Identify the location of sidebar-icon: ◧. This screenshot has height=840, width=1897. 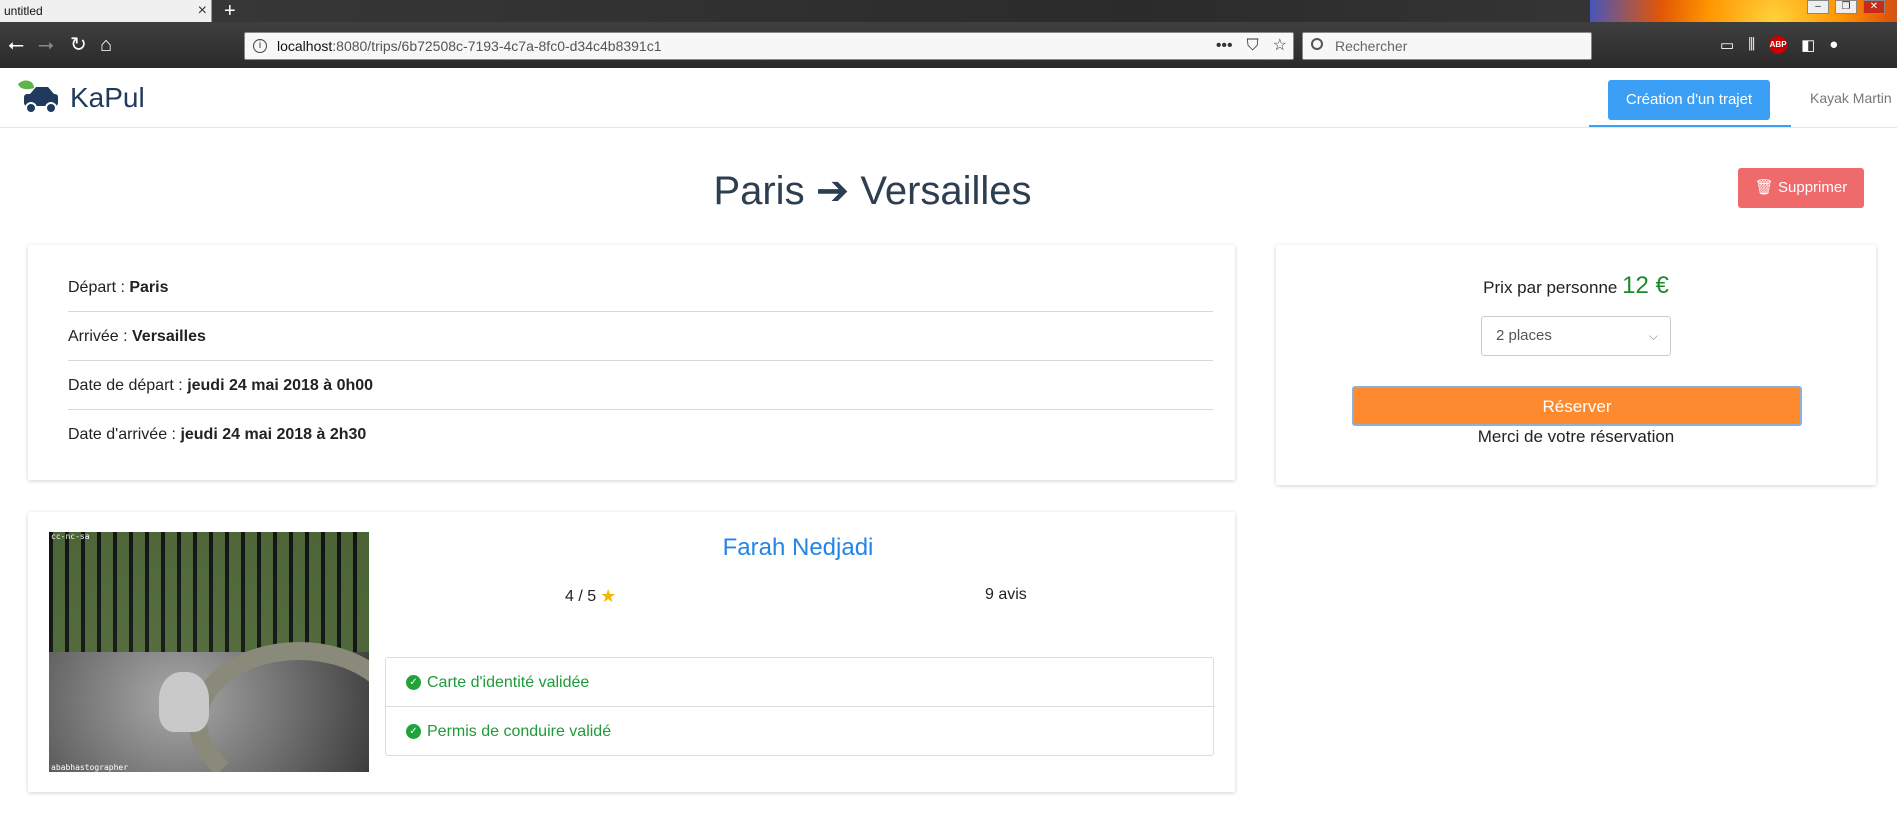
(1808, 45).